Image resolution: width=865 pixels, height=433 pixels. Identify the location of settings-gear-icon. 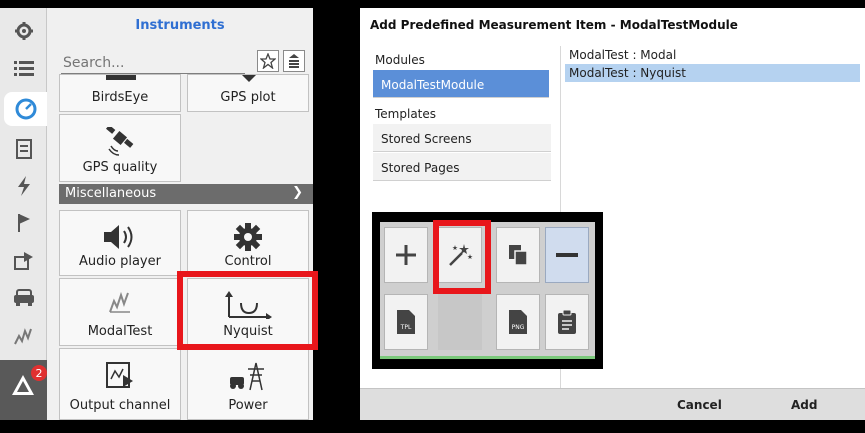
(23, 31).